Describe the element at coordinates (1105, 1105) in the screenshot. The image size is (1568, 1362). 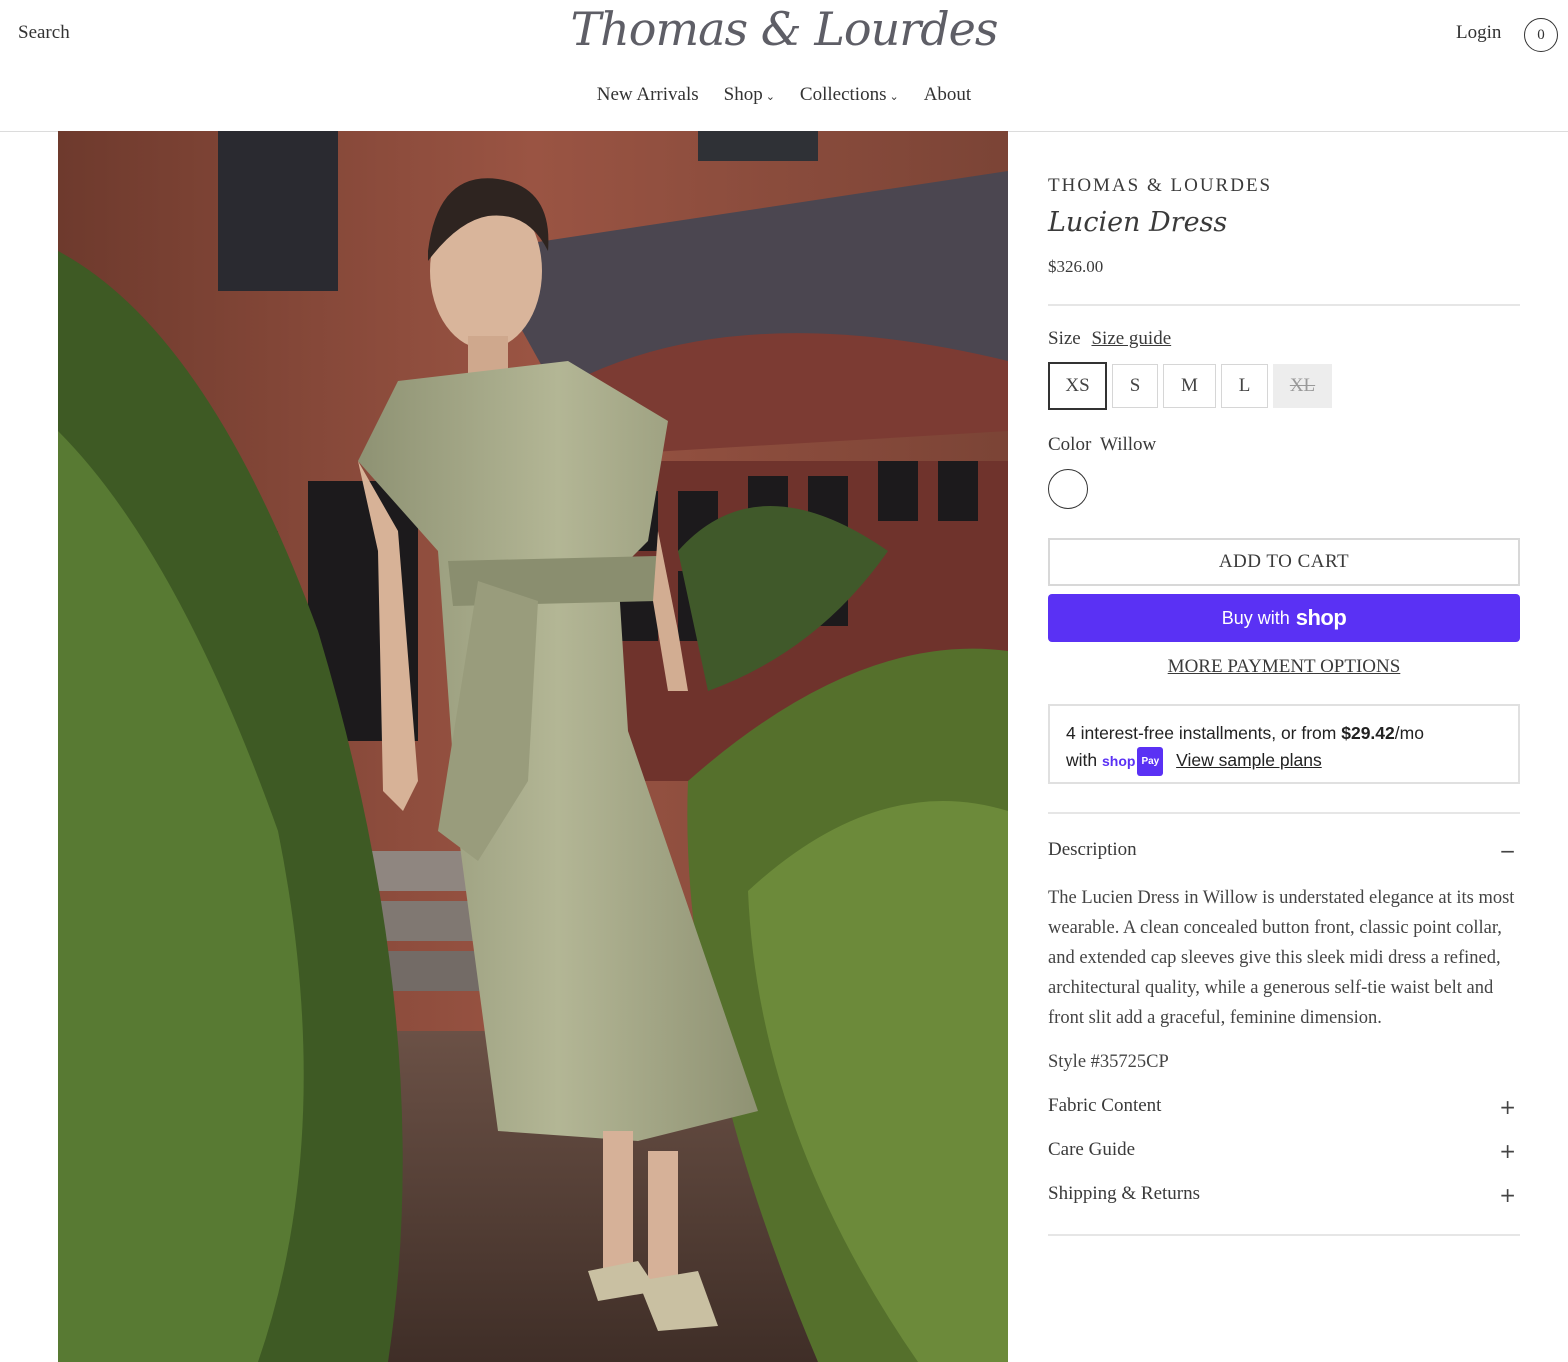
I see `accordion-label: Fabric Content` at that location.